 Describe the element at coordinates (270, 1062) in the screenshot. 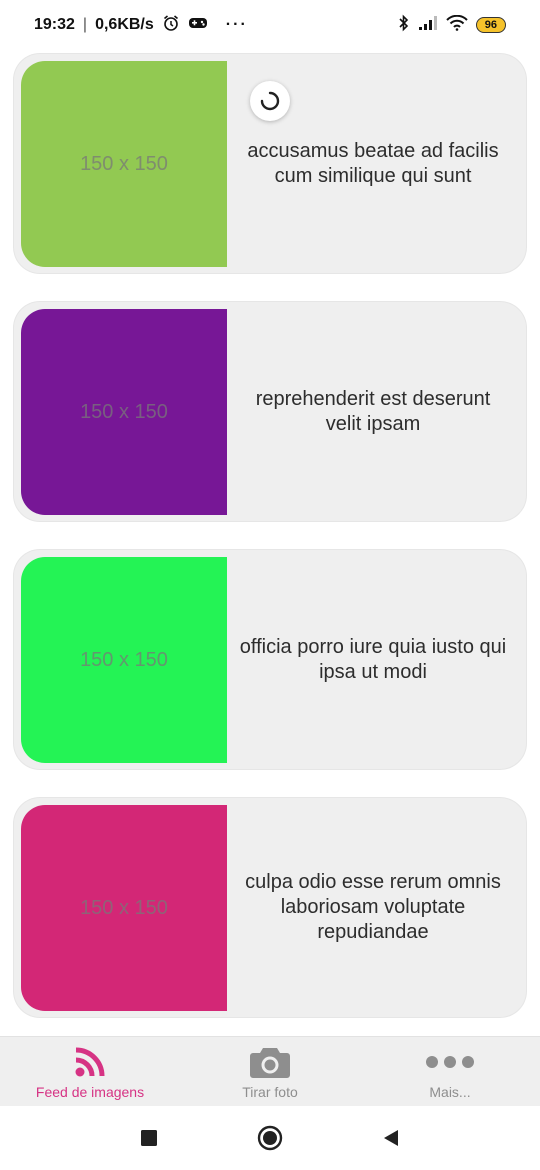

I see `camera-icon` at that location.